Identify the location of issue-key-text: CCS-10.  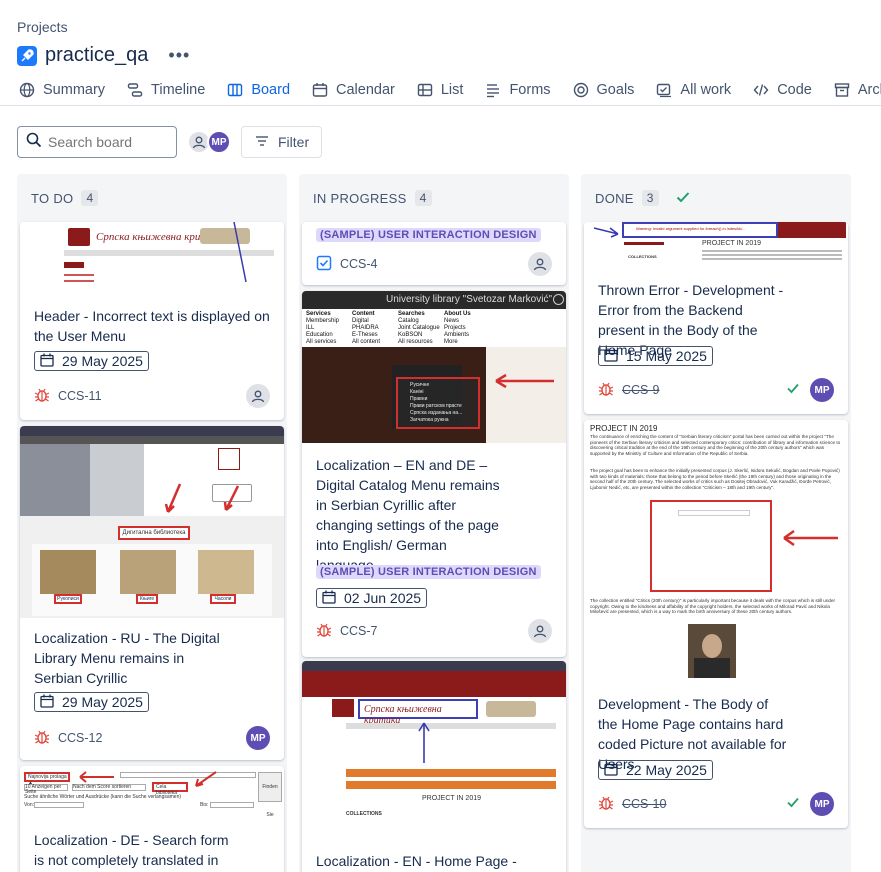
(644, 804).